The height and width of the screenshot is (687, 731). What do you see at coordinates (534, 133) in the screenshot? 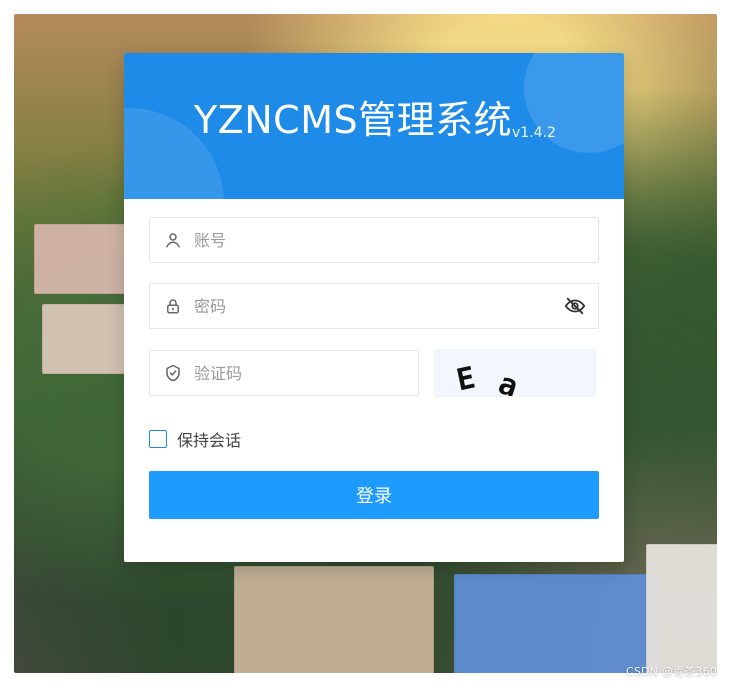
I see `app-version: v1.4.2` at bounding box center [534, 133].